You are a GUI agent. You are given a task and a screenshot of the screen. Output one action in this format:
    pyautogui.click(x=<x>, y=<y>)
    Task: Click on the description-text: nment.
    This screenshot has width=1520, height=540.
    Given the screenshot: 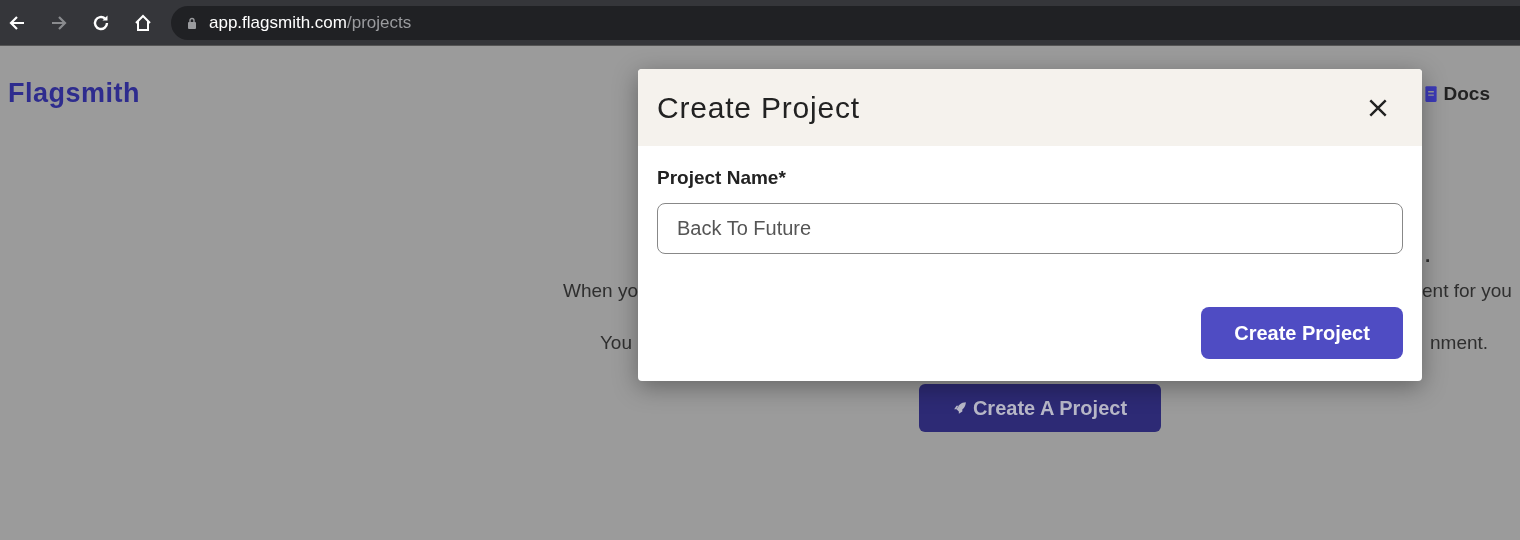 What is the action you would take?
    pyautogui.click(x=1459, y=343)
    